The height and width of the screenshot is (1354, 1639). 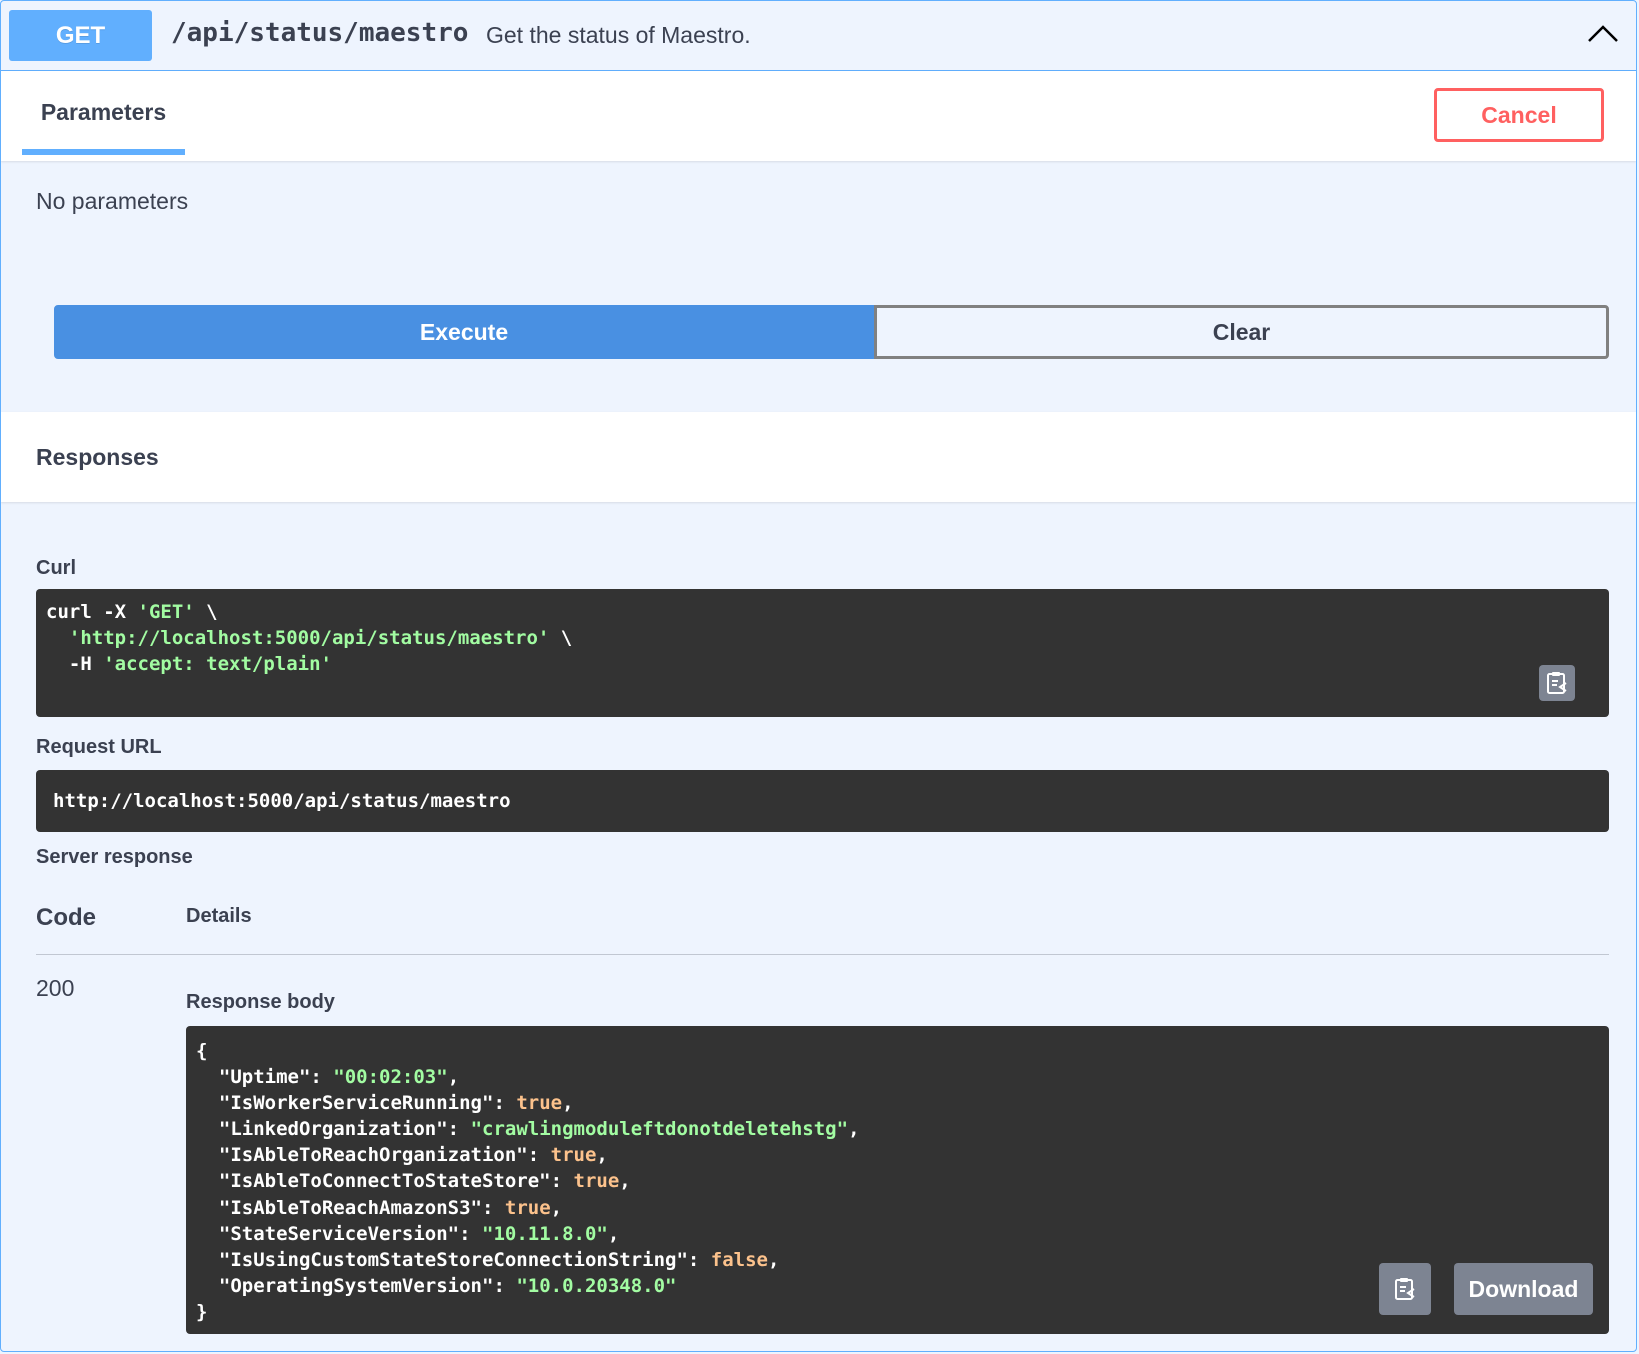 I want to click on endpoint-path: /api/status/maestro, so click(x=320, y=33).